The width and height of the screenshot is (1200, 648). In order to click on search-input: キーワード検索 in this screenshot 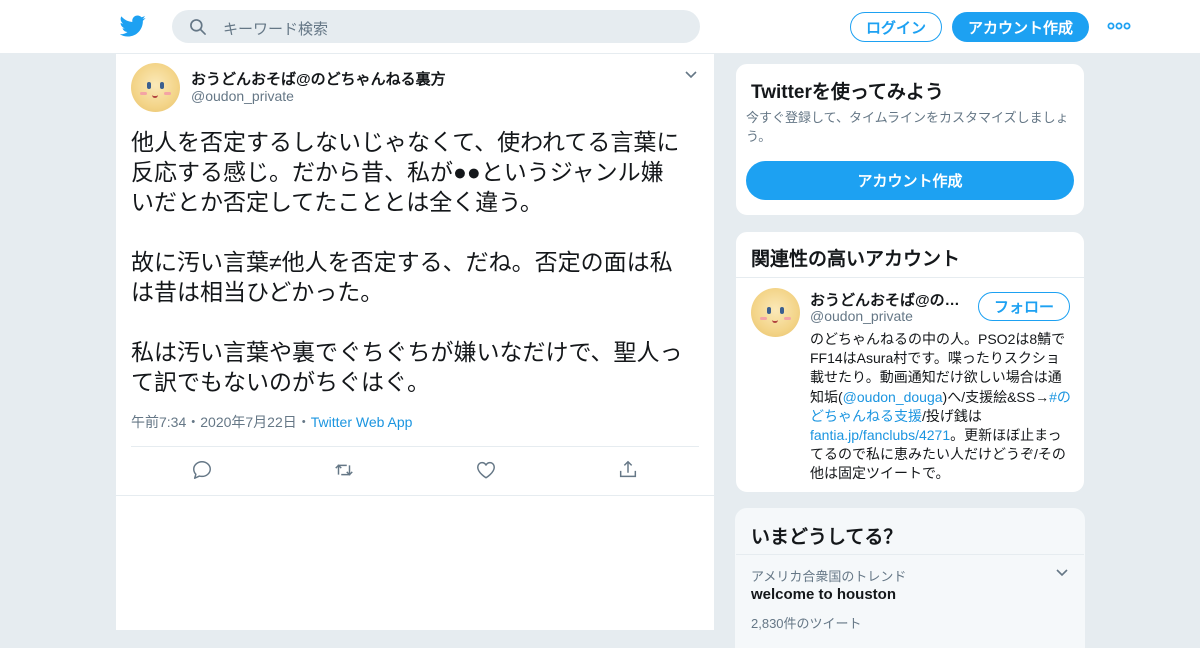, I will do `click(275, 28)`.